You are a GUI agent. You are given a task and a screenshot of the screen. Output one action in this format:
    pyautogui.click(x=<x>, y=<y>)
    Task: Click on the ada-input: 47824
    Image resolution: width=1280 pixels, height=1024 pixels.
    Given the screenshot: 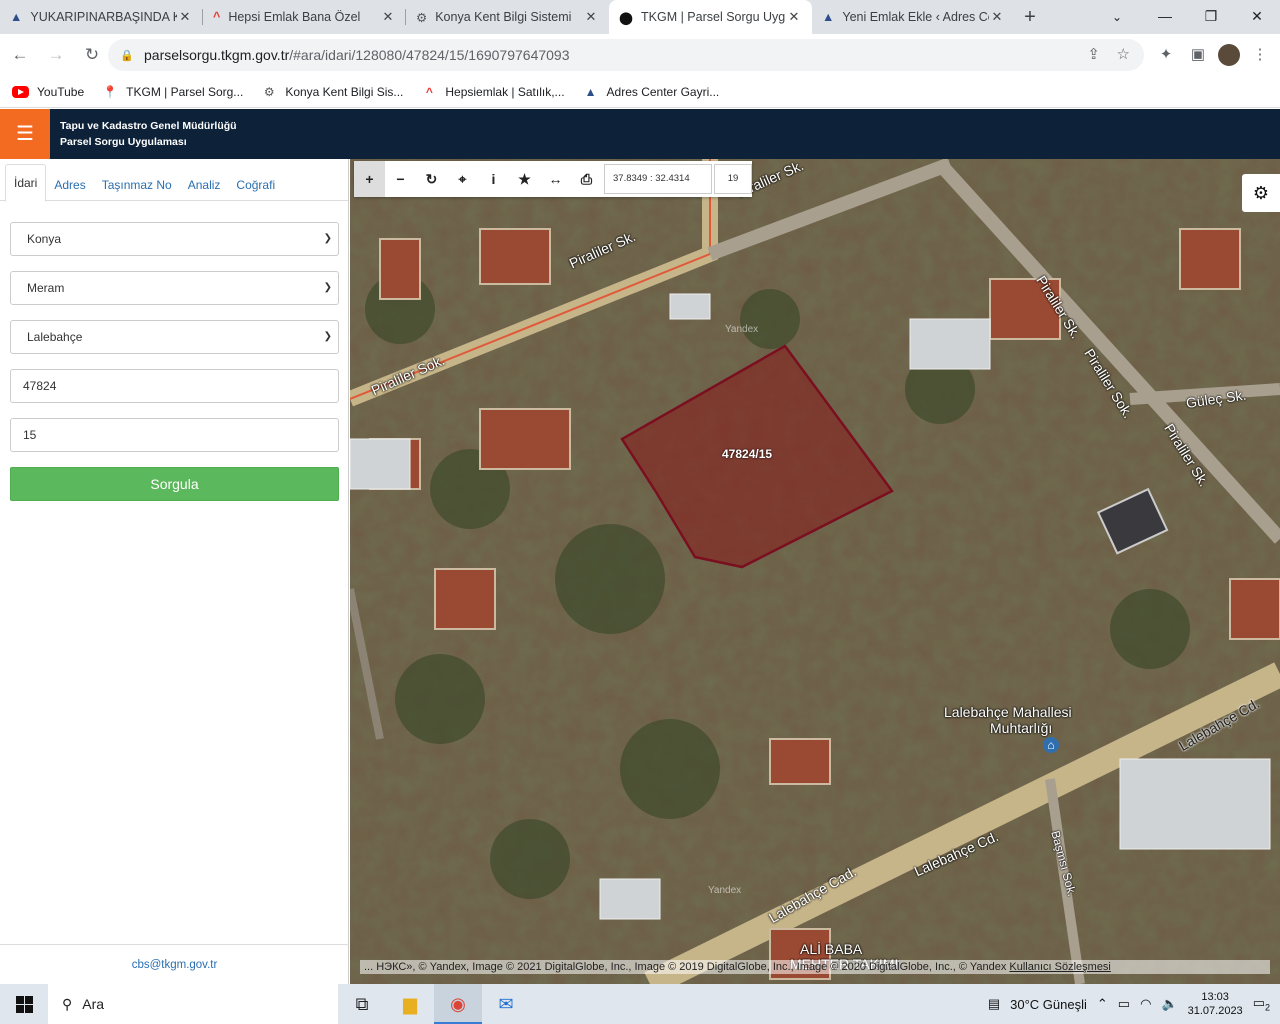 What is the action you would take?
    pyautogui.click(x=174, y=386)
    